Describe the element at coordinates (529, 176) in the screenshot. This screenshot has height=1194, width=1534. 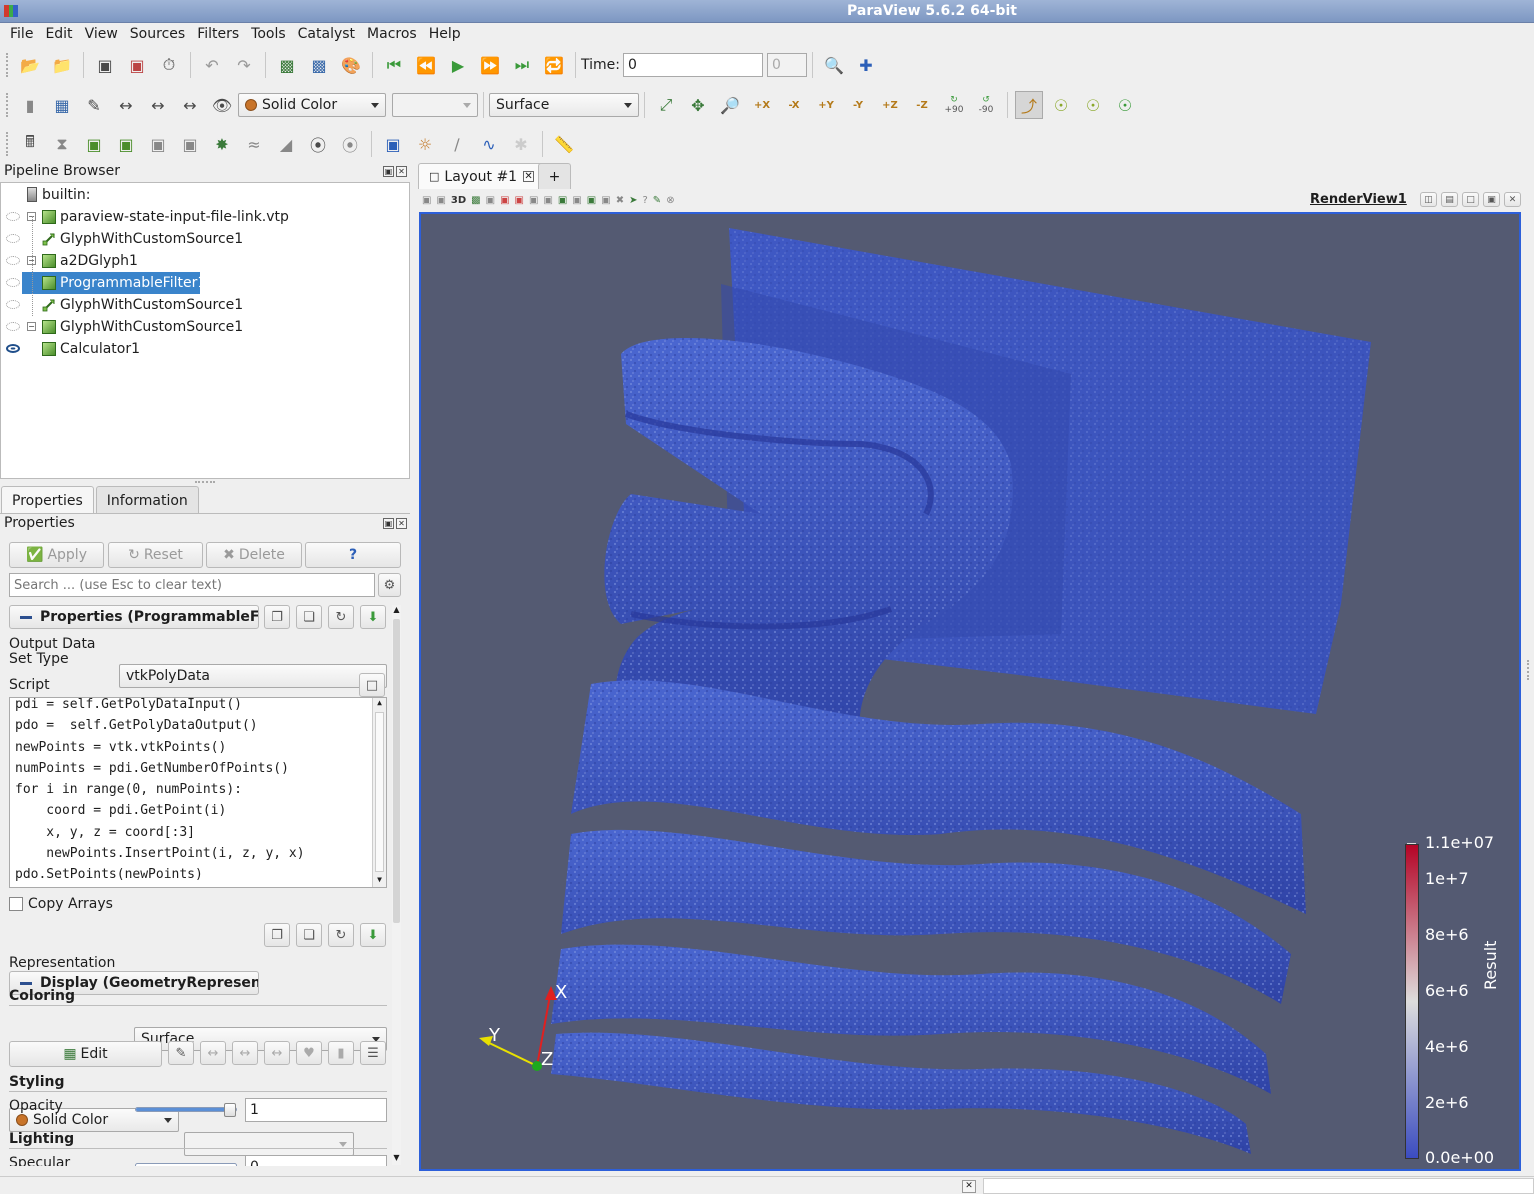
I see `close-tab-icon: ✕` at that location.